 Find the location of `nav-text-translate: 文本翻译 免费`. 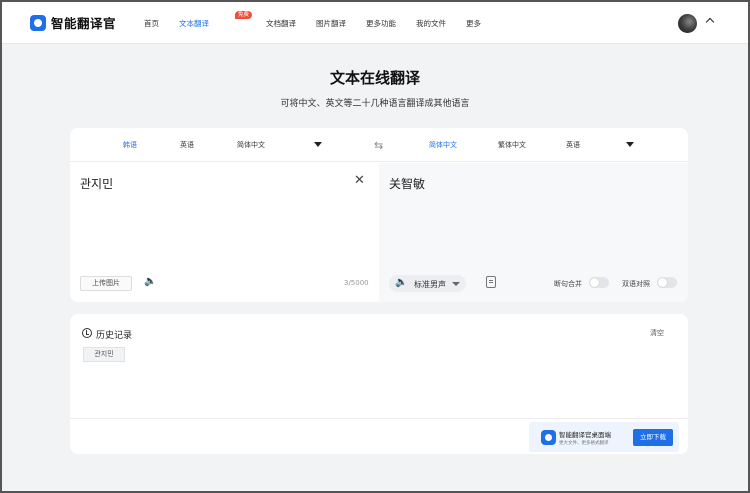

nav-text-translate: 文本翻译 免费 is located at coordinates (216, 20).